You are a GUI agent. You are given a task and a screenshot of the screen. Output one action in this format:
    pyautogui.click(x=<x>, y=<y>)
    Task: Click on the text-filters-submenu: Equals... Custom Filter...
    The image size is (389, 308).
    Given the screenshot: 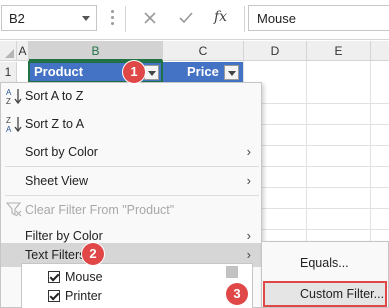 What is the action you would take?
    pyautogui.click(x=325, y=274)
    